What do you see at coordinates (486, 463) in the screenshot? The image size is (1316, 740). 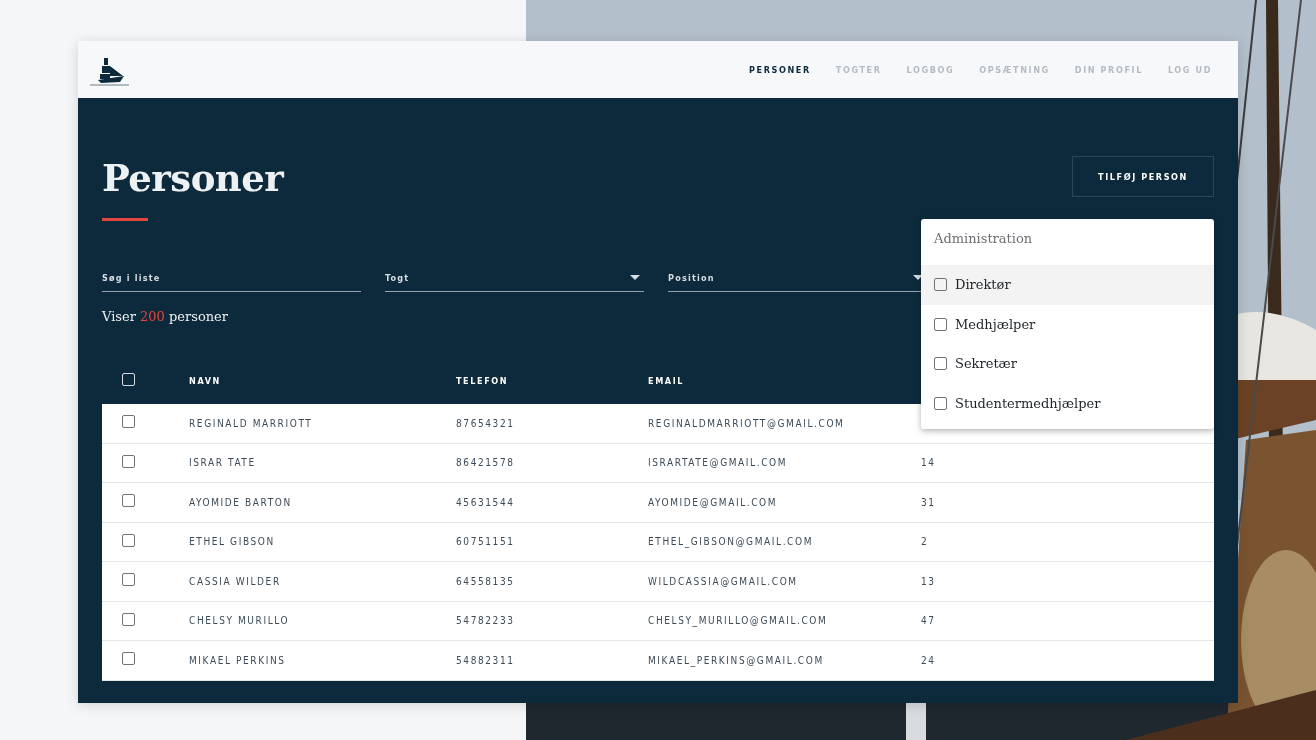 I see `table-cell-text: 86421578` at bounding box center [486, 463].